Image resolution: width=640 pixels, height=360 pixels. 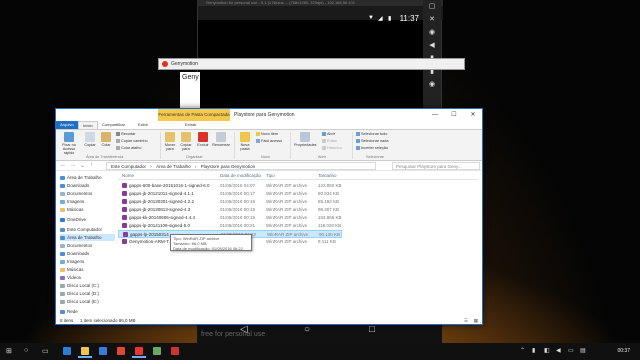 I want to click on copy-path-button: Copiar caminho, so click(x=132, y=141).